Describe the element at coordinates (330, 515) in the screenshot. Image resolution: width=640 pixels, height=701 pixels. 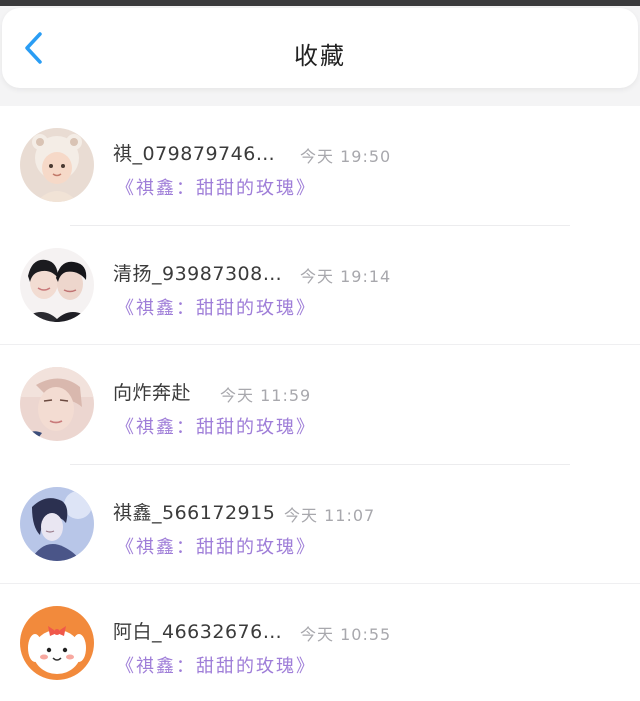
I see `timestamp: 今天 11:07` at that location.